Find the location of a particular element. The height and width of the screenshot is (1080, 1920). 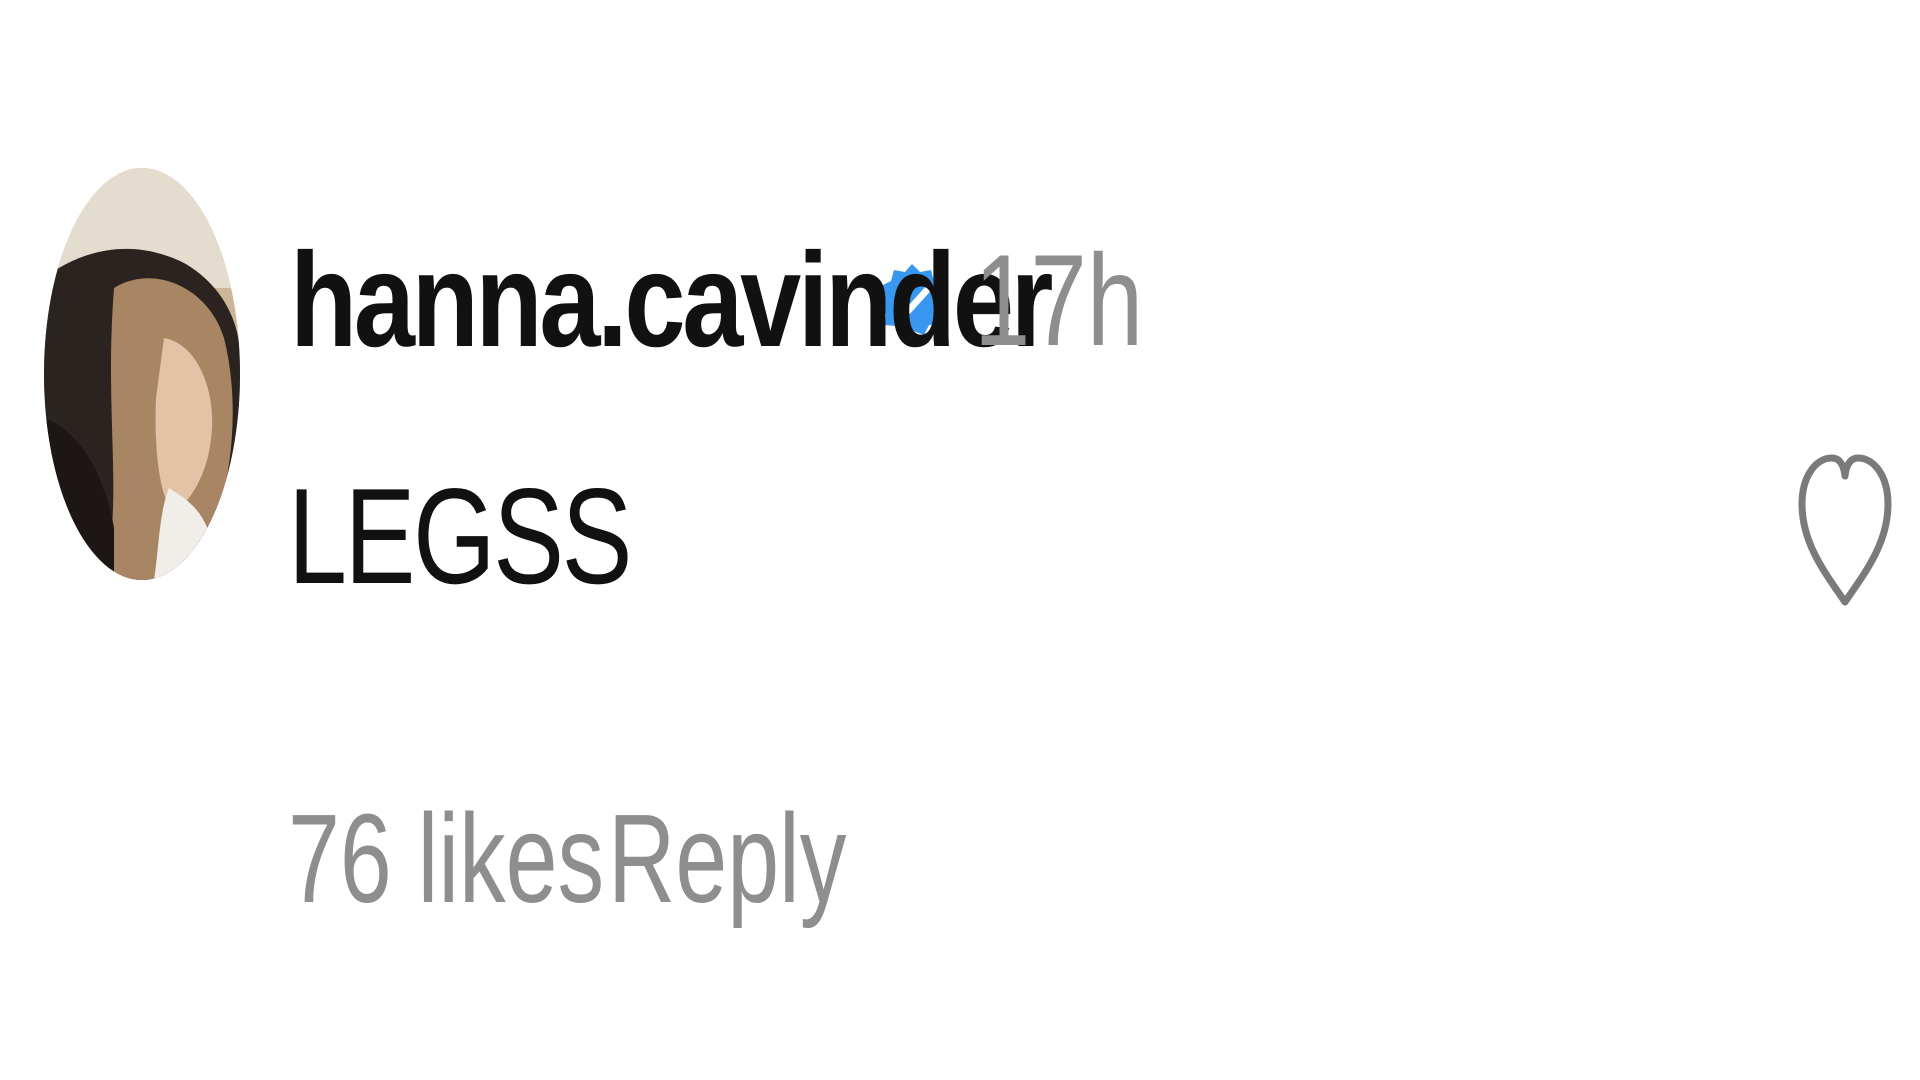

heart-outline-icon is located at coordinates (1845, 530).